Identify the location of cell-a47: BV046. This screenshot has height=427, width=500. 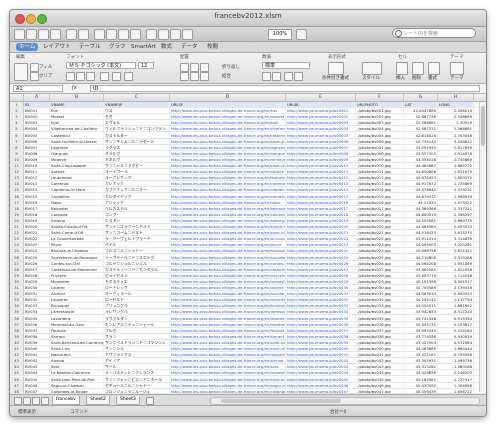
(37, 385).